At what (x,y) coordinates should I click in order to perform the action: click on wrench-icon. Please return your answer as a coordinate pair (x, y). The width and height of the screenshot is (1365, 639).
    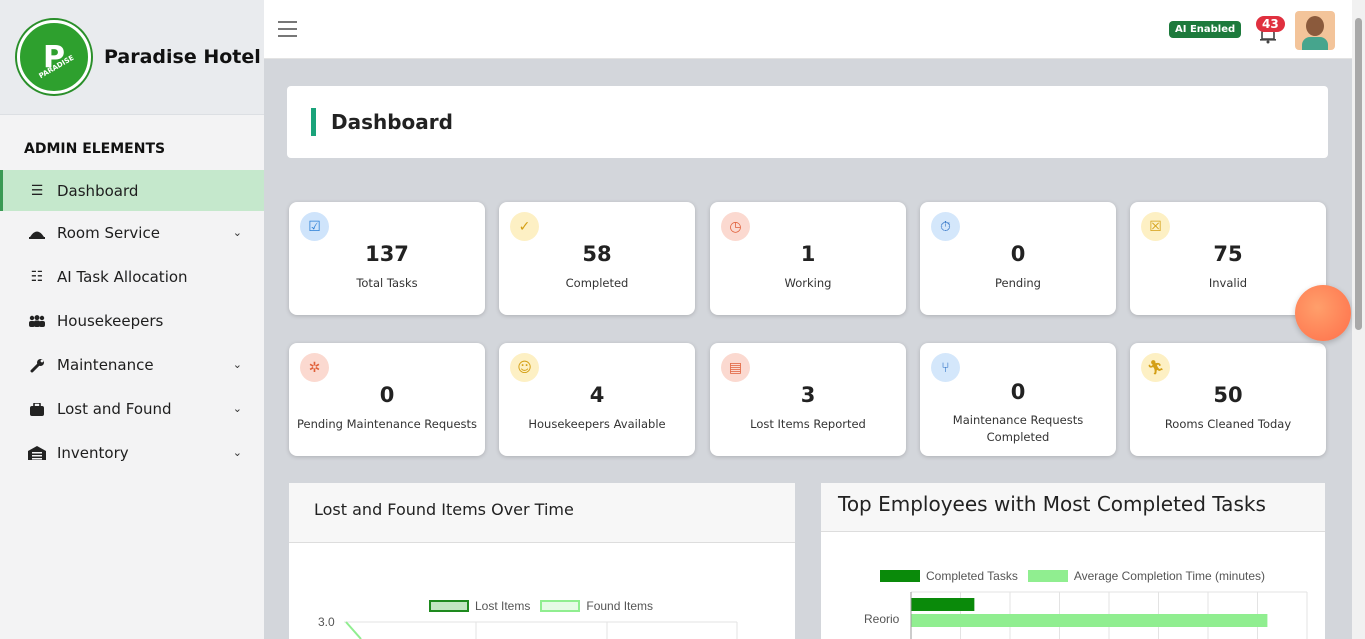
    Looking at the image, I should click on (37, 365).